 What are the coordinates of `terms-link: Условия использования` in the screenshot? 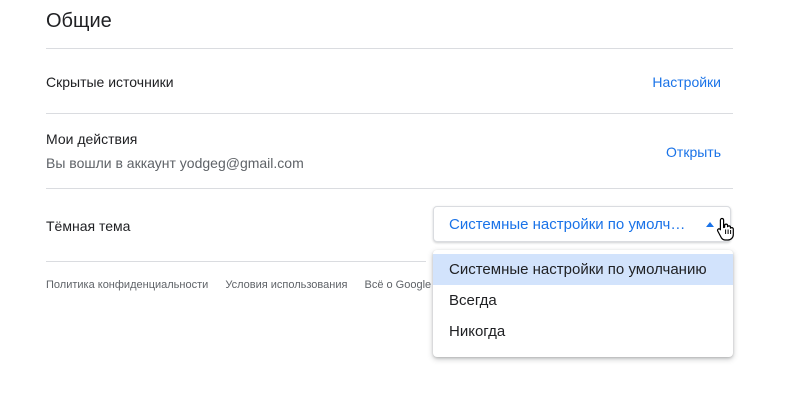 It's located at (286, 285).